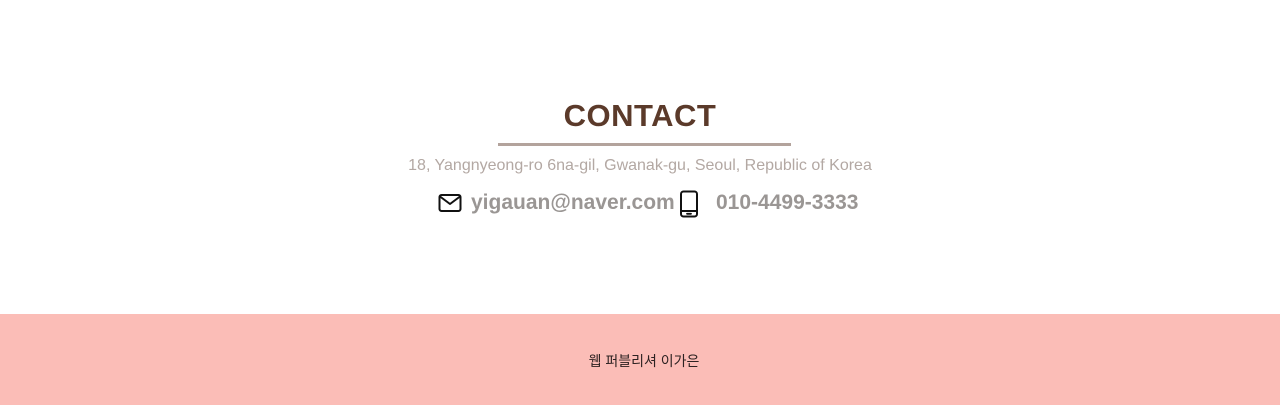 Image resolution: width=1280 pixels, height=405 pixels. Describe the element at coordinates (573, 203) in the screenshot. I see `email-link: yigauan@naver.com` at that location.